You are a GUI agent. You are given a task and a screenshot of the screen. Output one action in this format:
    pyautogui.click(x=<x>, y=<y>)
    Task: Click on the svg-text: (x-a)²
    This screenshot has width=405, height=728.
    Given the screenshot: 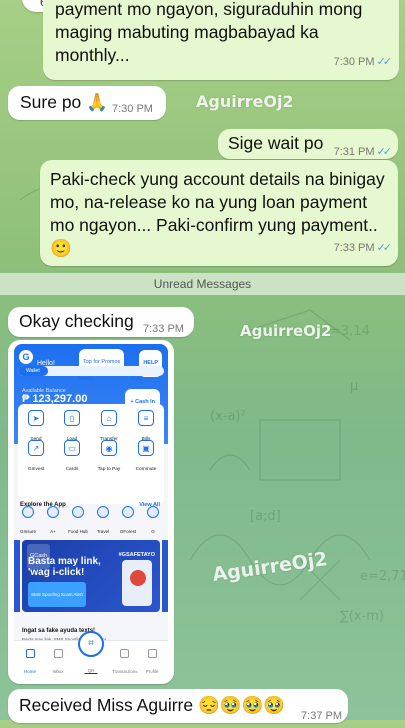 What is the action you would take?
    pyautogui.click(x=228, y=416)
    